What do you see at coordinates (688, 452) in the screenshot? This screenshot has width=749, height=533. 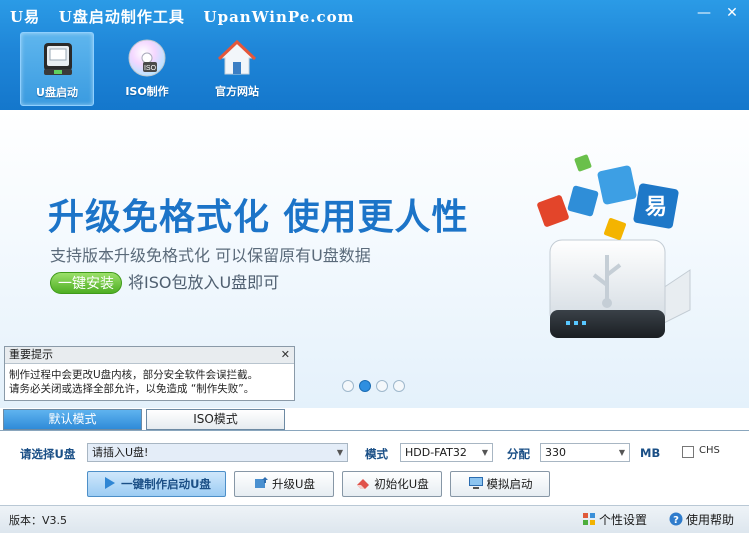 I see `chs-checkbox` at bounding box center [688, 452].